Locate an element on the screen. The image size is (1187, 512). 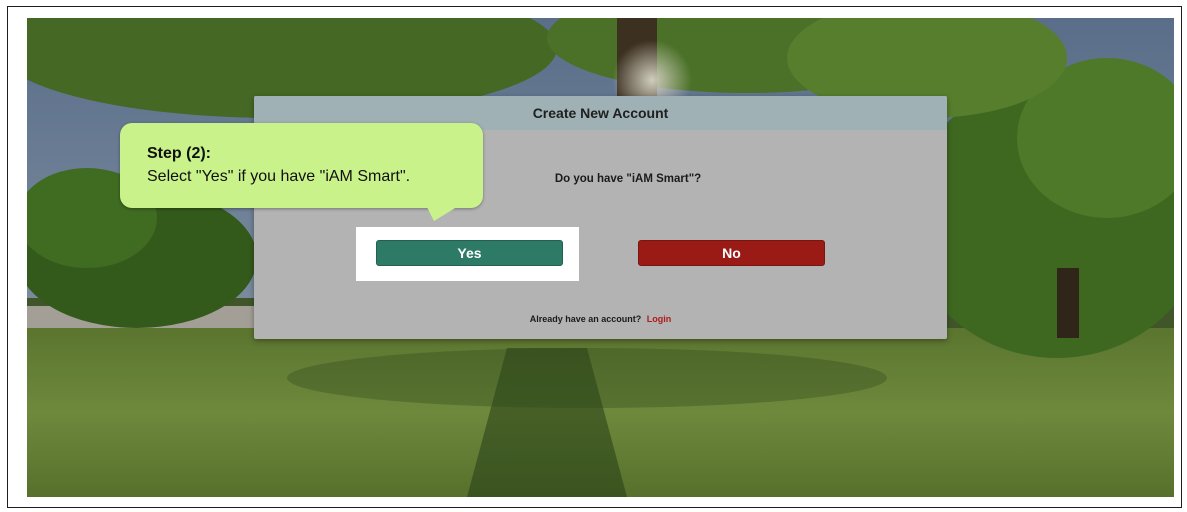
callout-title: Step (2): is located at coordinates (179, 153).